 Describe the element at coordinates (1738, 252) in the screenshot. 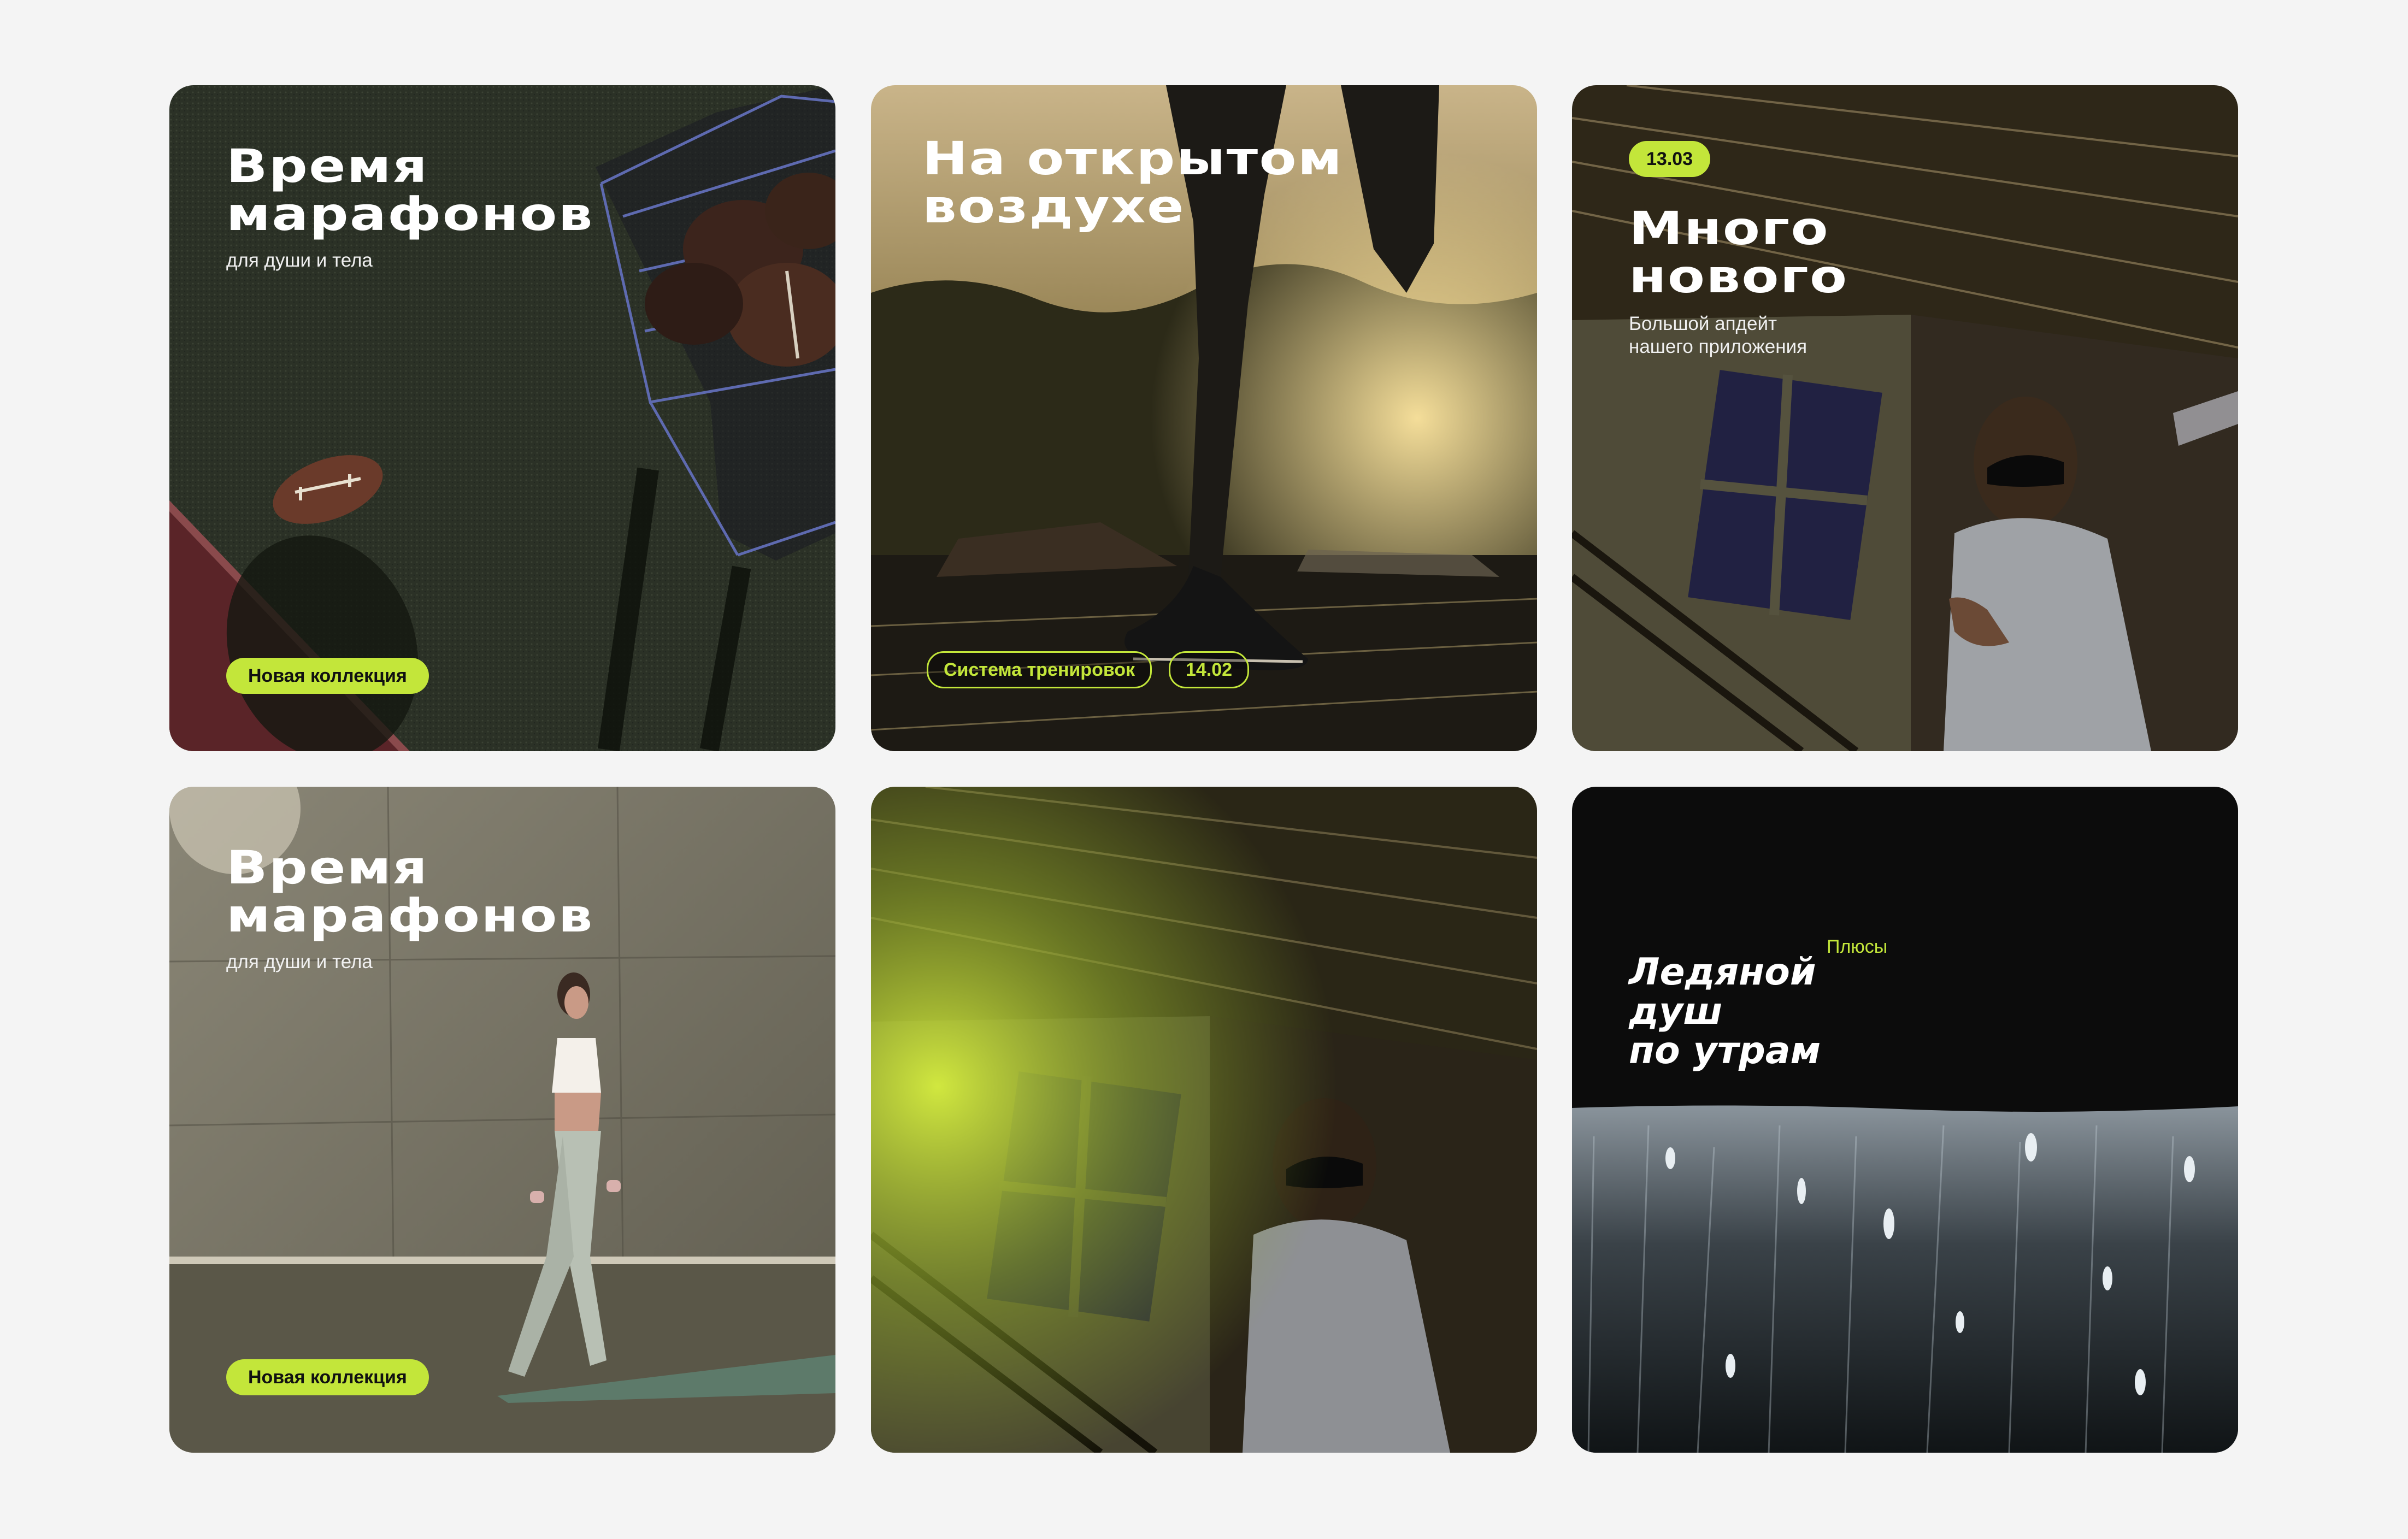

I see `card-title: Много нового` at that location.